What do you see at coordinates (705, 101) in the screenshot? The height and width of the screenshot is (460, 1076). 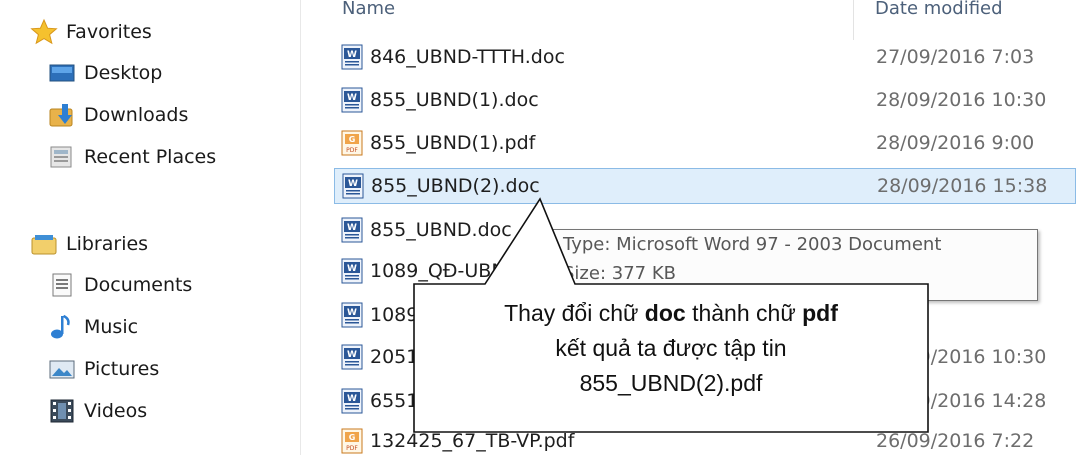 I see `file-row: W 855_UBND(1).doc 28/09/2016 10:30` at bounding box center [705, 101].